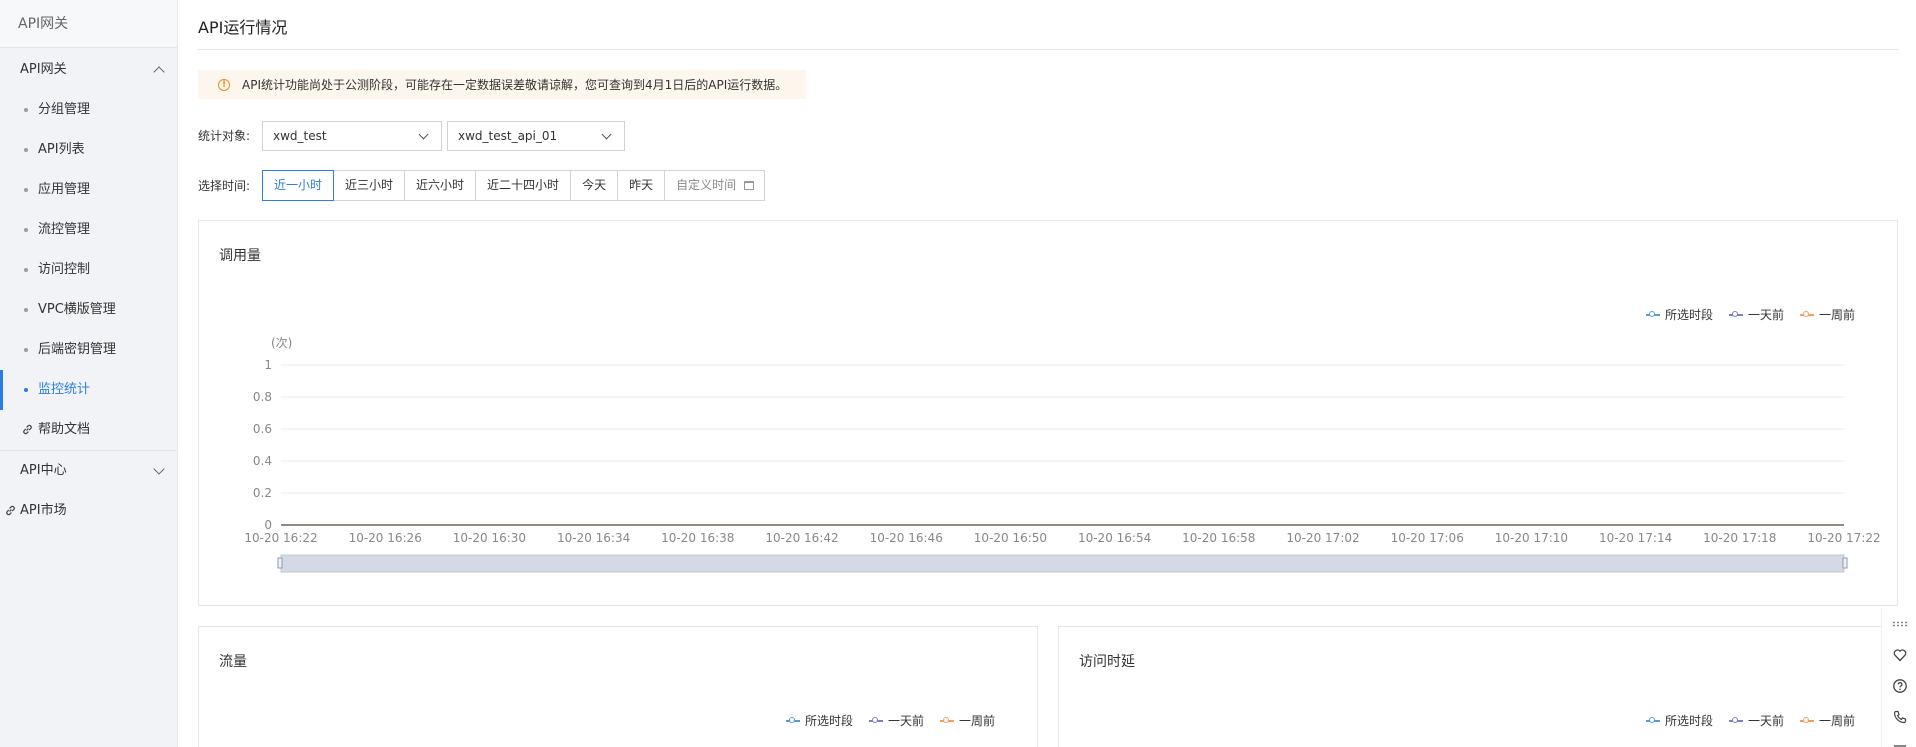 The width and height of the screenshot is (1916, 747). I want to click on traffic-chart-card: 流量 所选时段 一天前 一周前, so click(618, 686).